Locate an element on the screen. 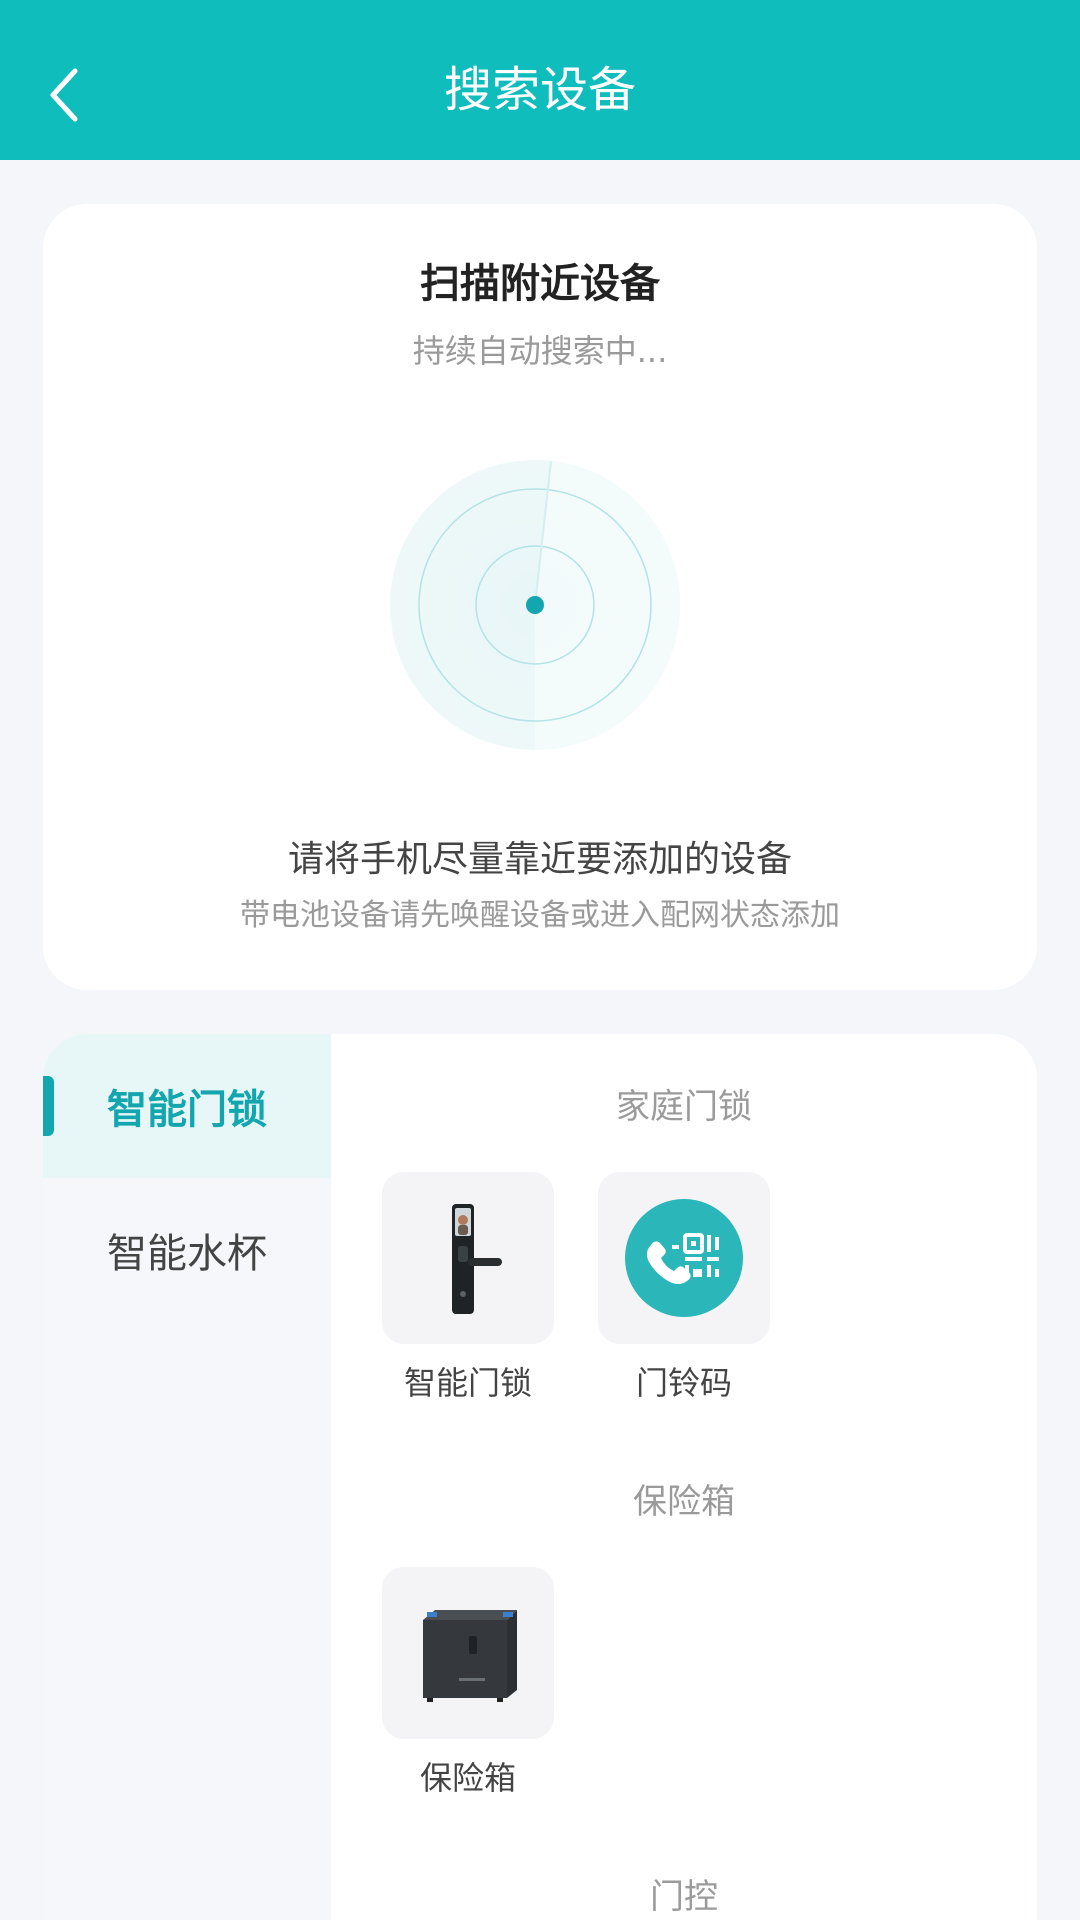 This screenshot has height=1920, width=1080. top-bar: 搜索设备 is located at coordinates (540, 80).